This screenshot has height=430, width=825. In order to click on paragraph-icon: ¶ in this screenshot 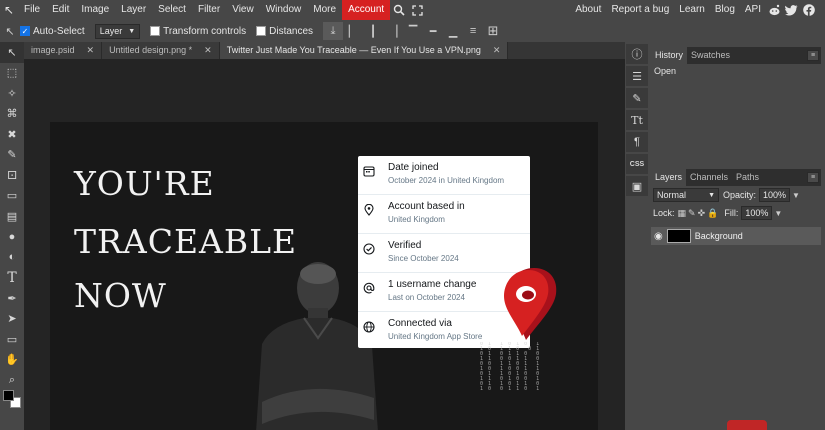, I will do `click(637, 142)`.